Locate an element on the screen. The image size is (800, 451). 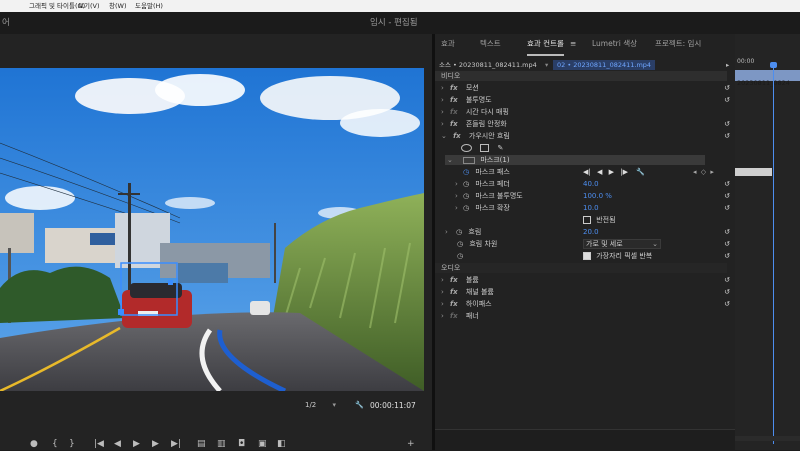
clip-label: 02 • 20230811_082411.mp4 is located at coordinates (604, 65).